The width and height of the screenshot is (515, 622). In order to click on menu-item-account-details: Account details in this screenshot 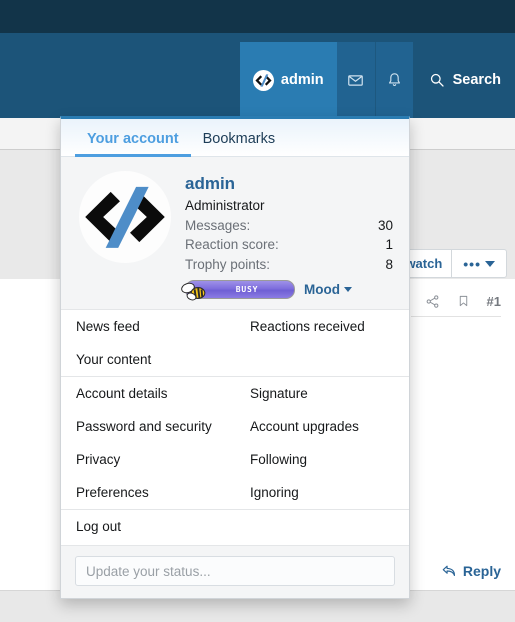, I will do `click(148, 393)`.